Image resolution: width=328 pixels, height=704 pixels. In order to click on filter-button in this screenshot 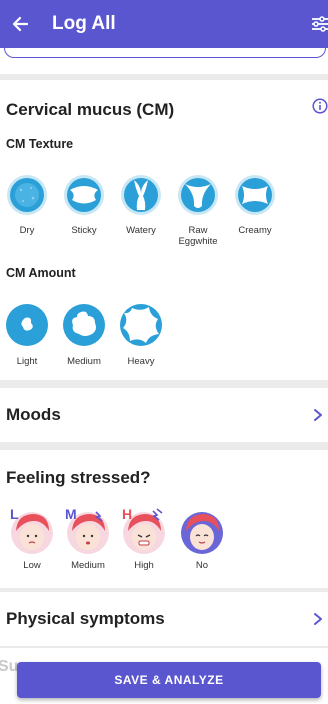, I will do `click(316, 24)`.